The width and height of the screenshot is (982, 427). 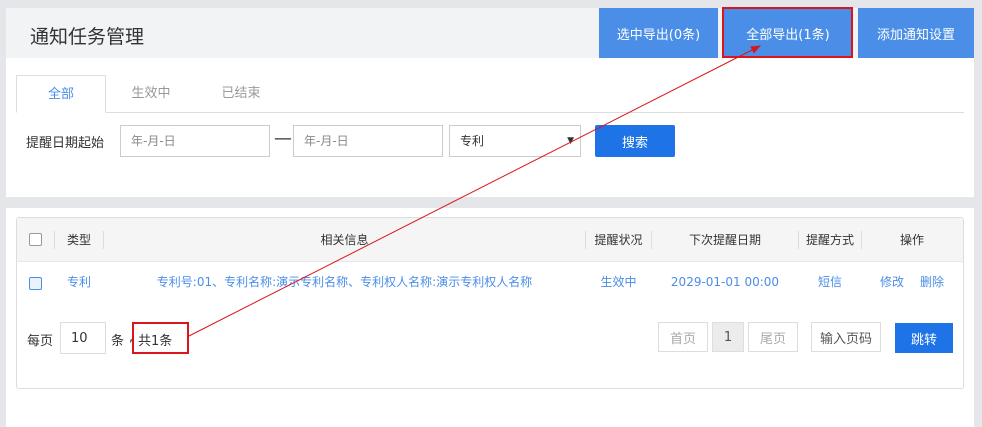 What do you see at coordinates (773, 337) in the screenshot?
I see `last-page-button: 尾页` at bounding box center [773, 337].